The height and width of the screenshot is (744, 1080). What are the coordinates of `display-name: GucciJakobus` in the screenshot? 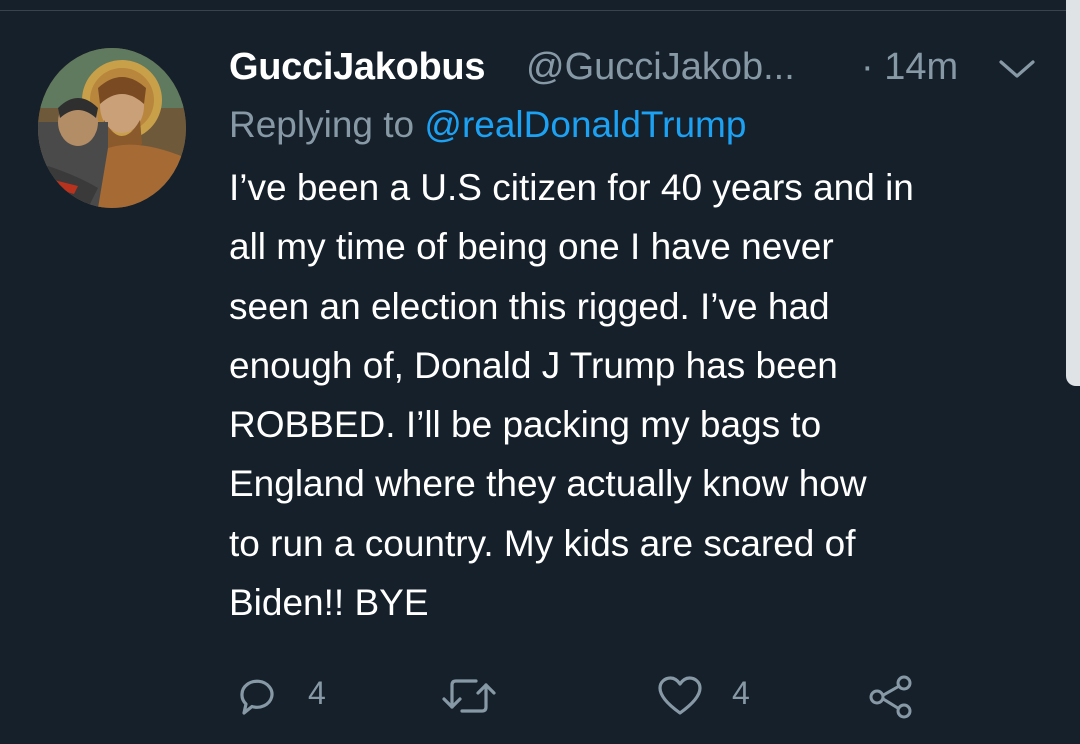 It's located at (357, 67).